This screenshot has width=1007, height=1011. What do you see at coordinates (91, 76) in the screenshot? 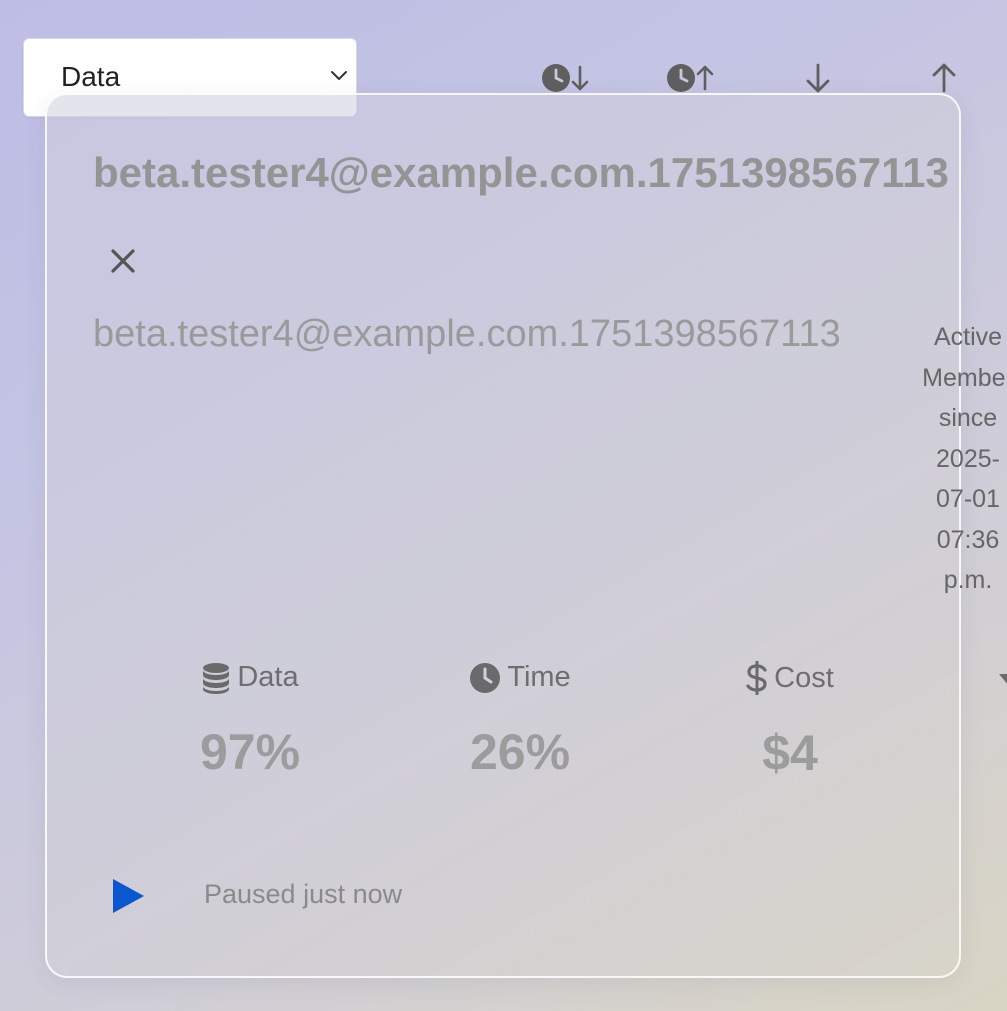
I see `filter-select-value: Data` at bounding box center [91, 76].